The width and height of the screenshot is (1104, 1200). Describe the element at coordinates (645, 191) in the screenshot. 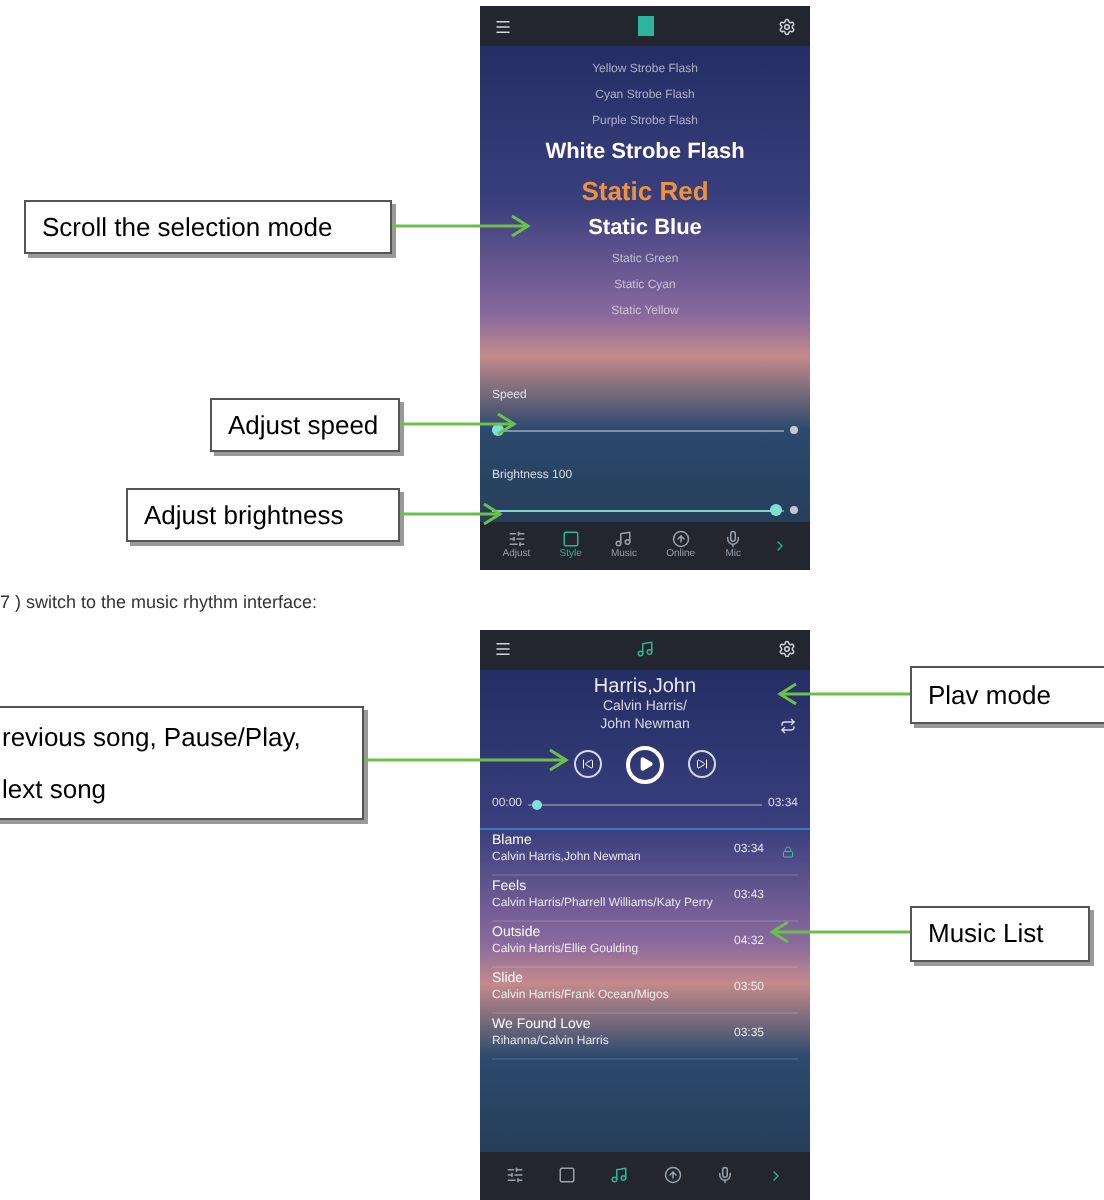

I see `mode-option: Static Red` at that location.